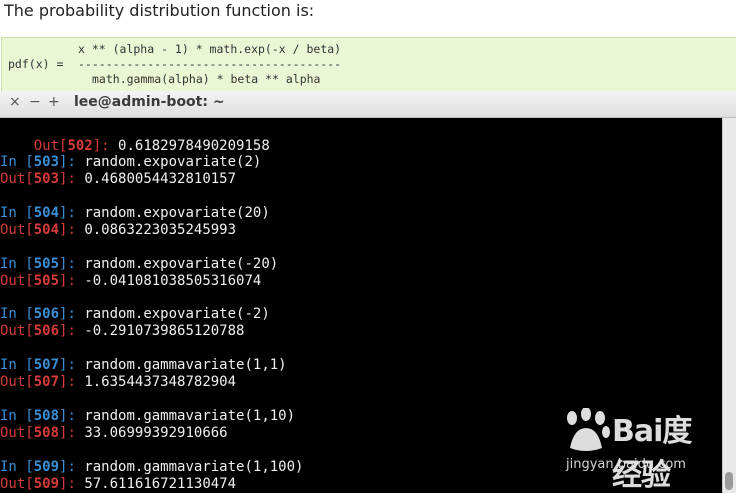  I want to click on in-command: random.expovariate(20), so click(177, 212).